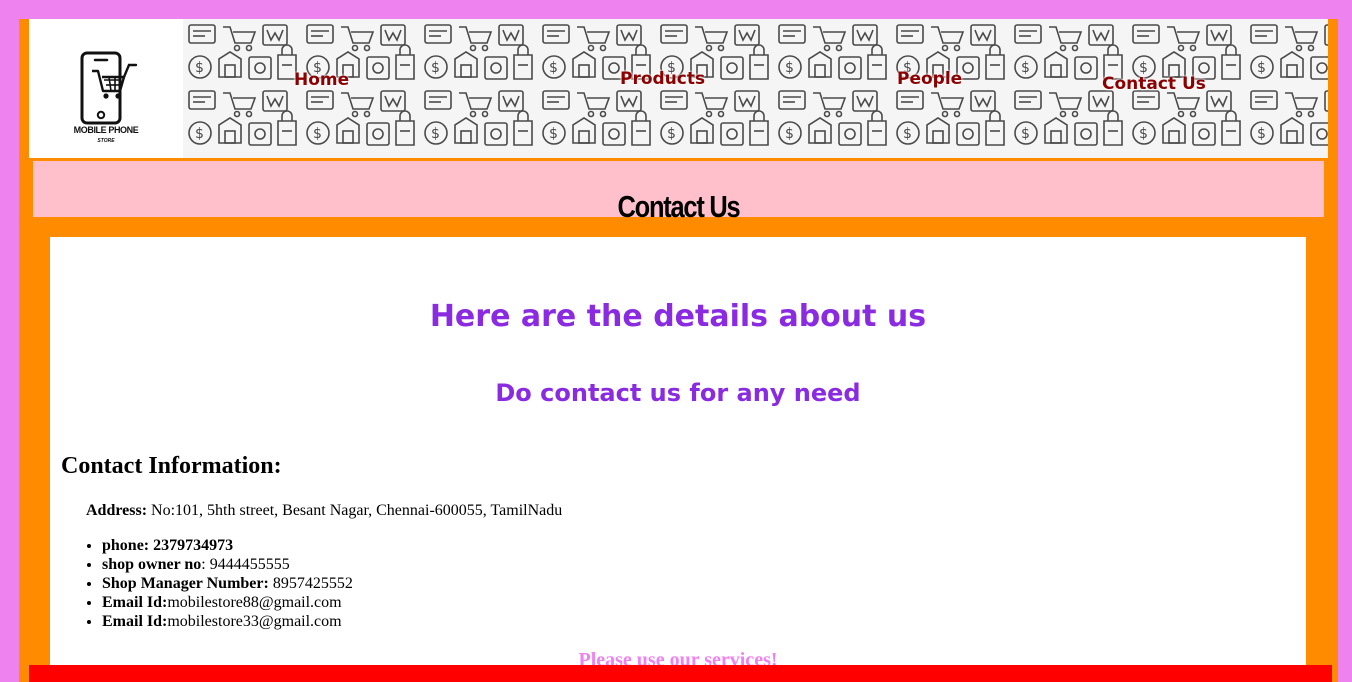 This screenshot has height=682, width=1352. Describe the element at coordinates (662, 79) in the screenshot. I see `nav-products-link: Products` at that location.